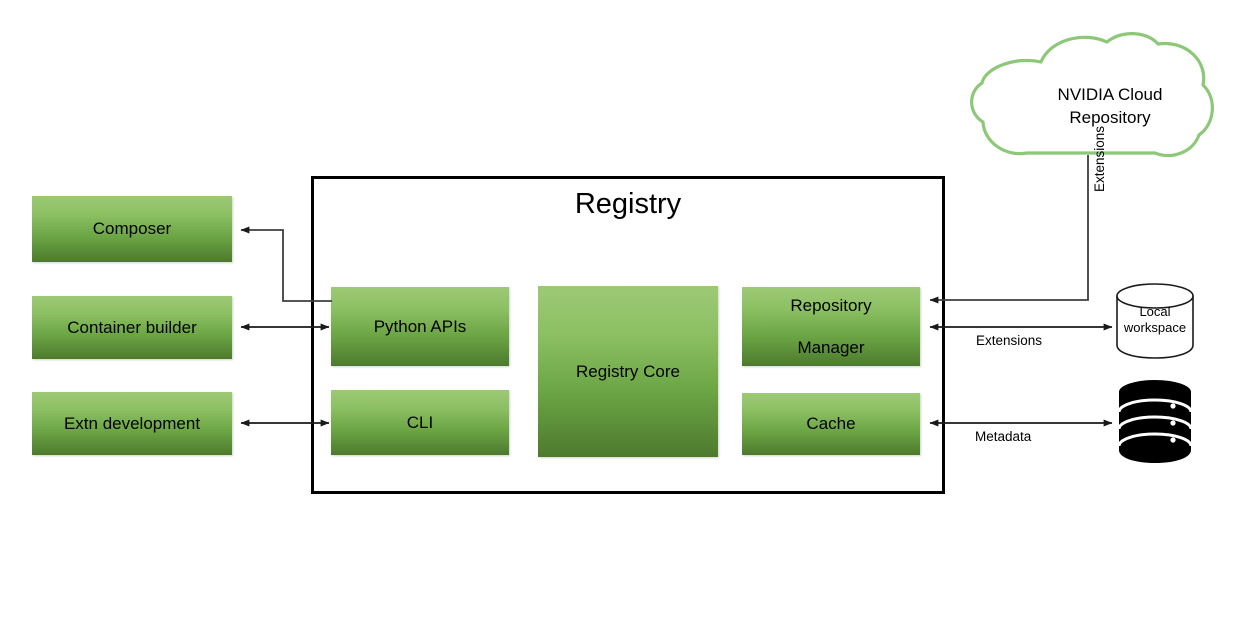 Image resolution: width=1240 pixels, height=621 pixels. Describe the element at coordinates (831, 305) in the screenshot. I see `node-repository-manager-label-line1: Repository` at that location.